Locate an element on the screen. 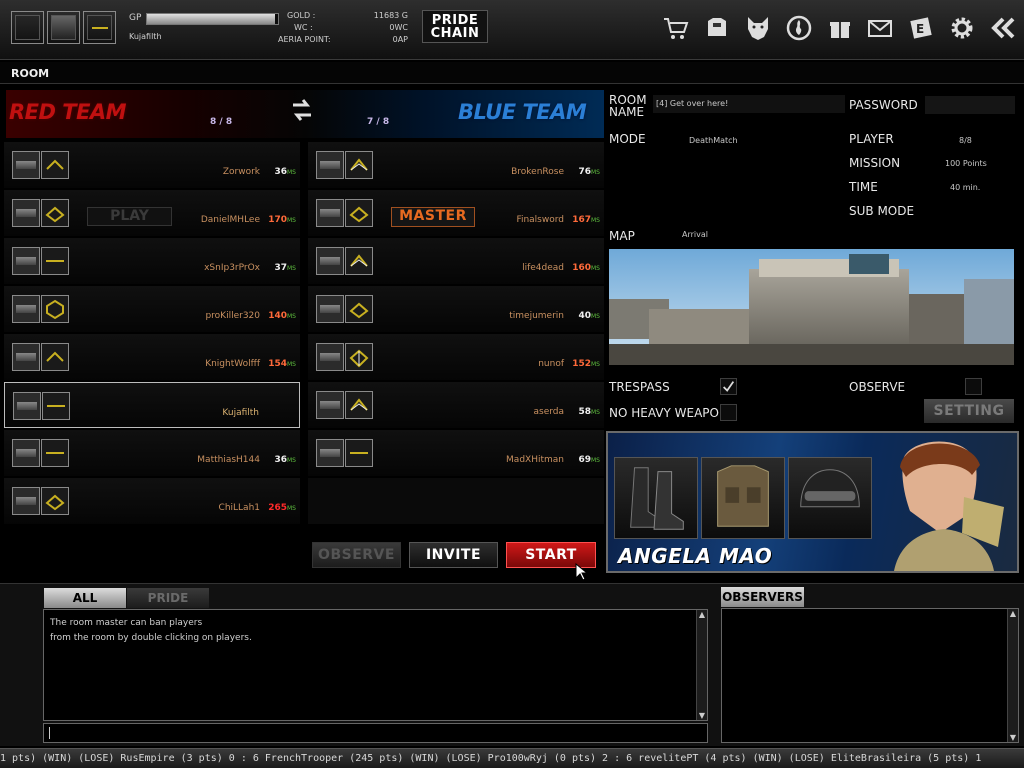 The image size is (1024, 768). observe-checkbox is located at coordinates (973, 386).